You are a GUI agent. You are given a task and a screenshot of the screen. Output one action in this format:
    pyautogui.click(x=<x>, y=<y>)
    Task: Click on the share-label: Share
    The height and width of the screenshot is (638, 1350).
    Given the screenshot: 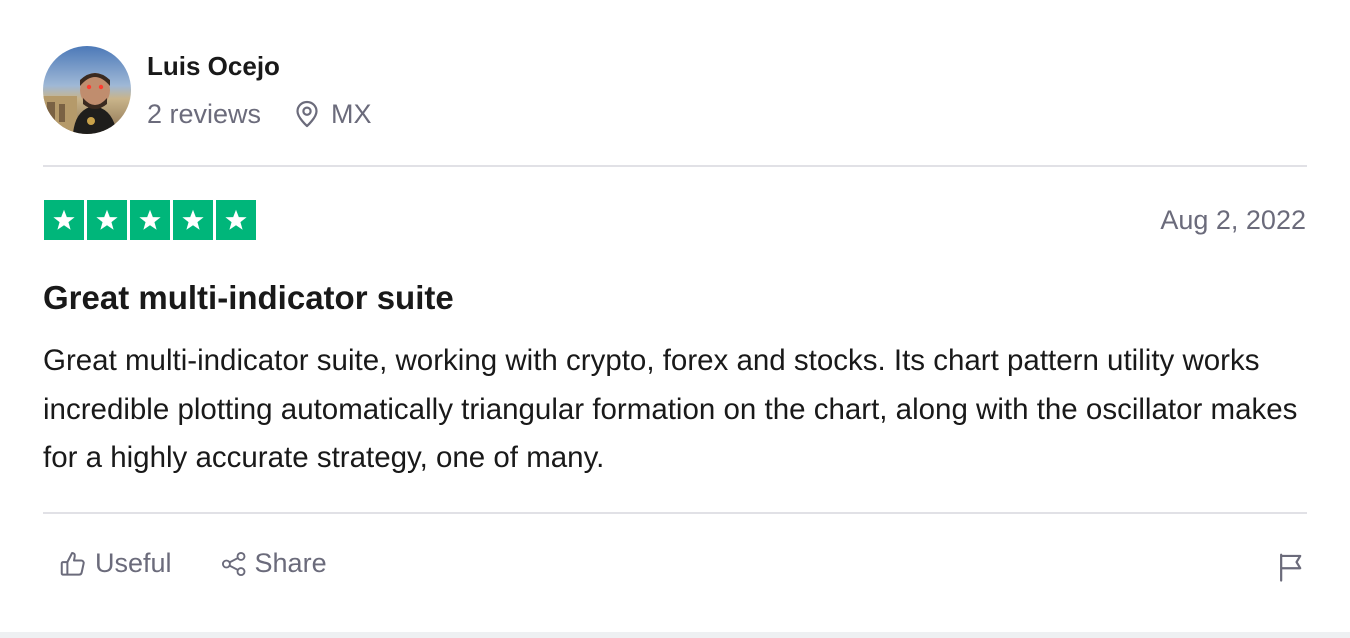 What is the action you would take?
    pyautogui.click(x=290, y=563)
    